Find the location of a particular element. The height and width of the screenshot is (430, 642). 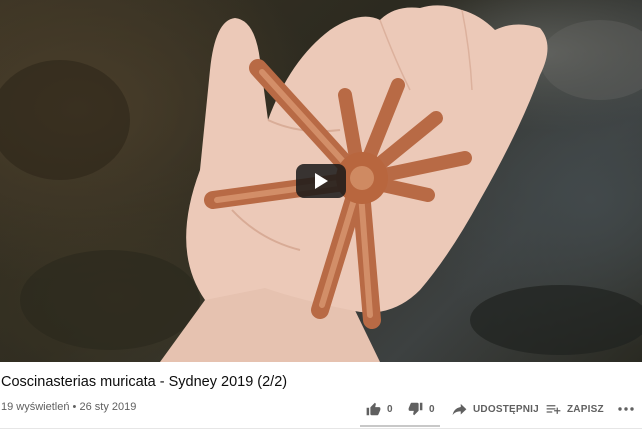

publish-date: 26 sty 2019 is located at coordinates (108, 407).